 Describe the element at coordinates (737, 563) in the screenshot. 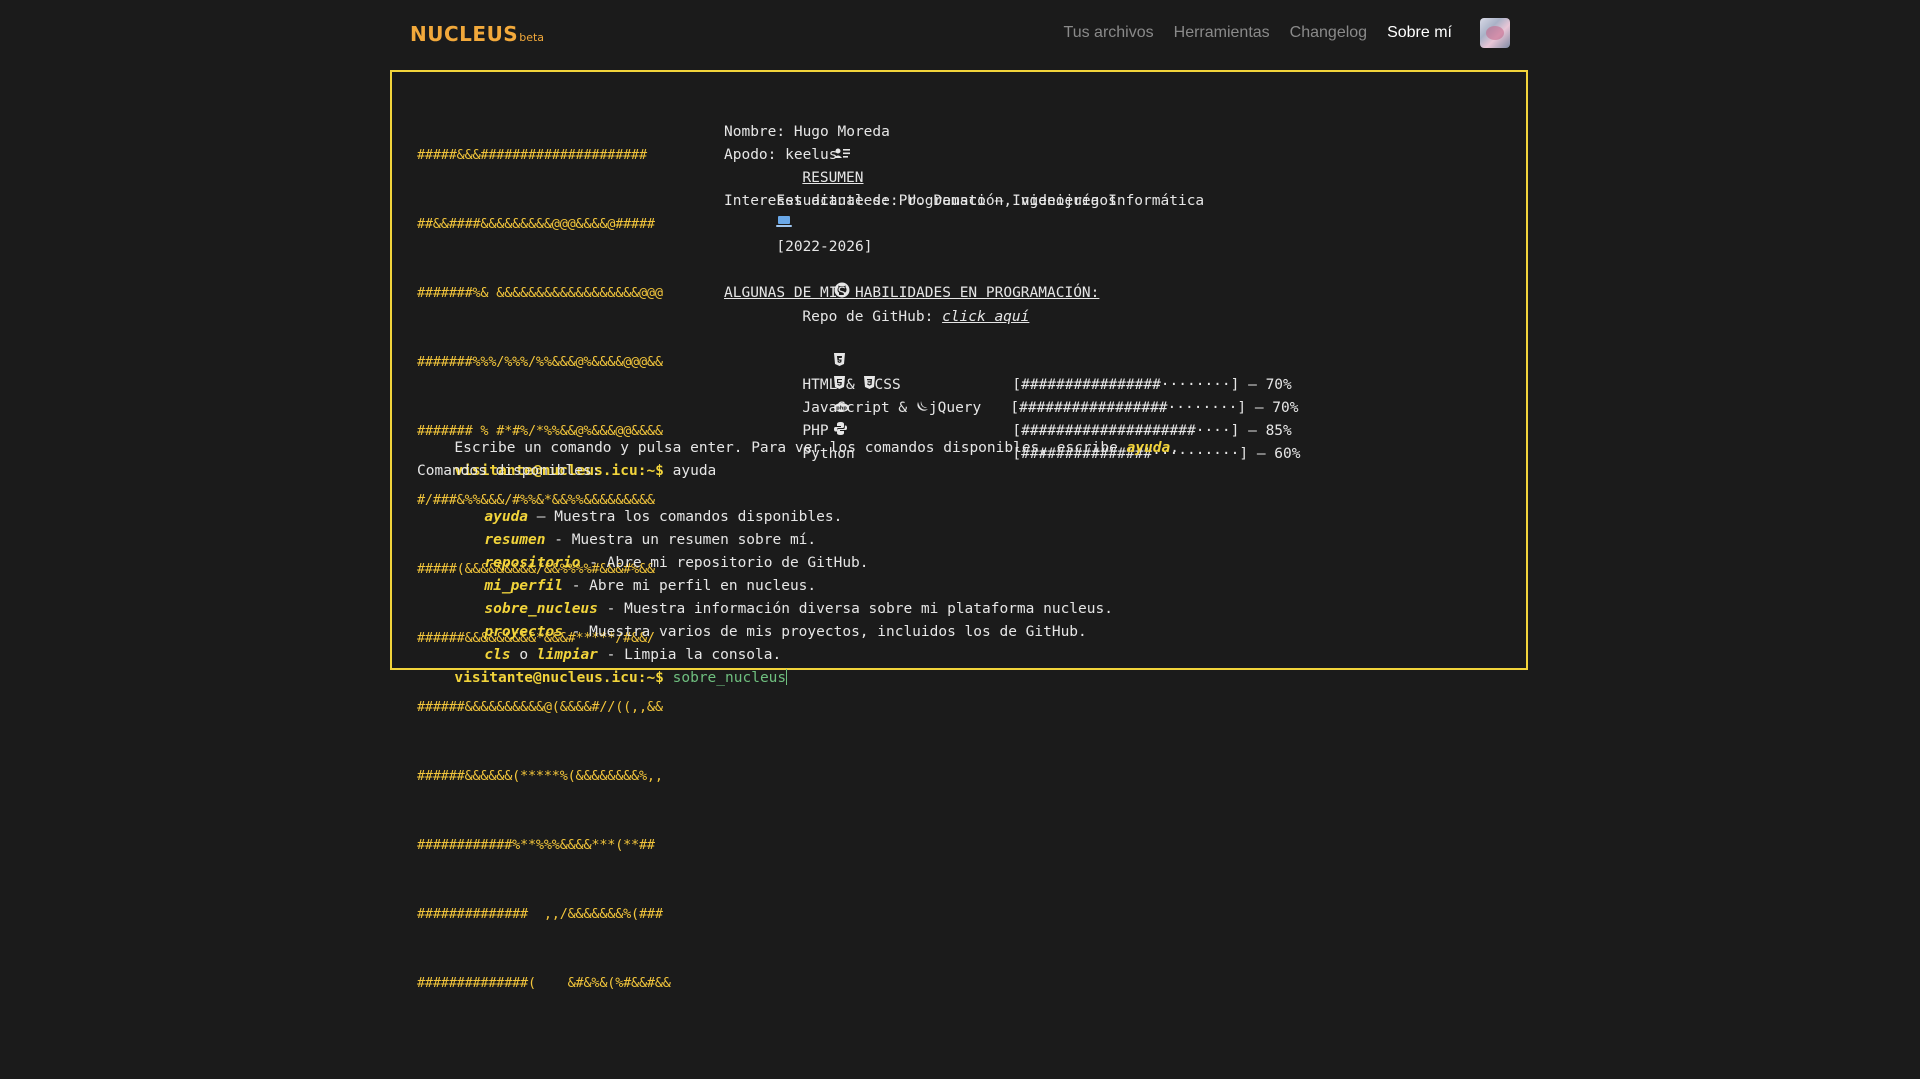

I see `command-description: Abre mi repositorio de GitHub.` at that location.